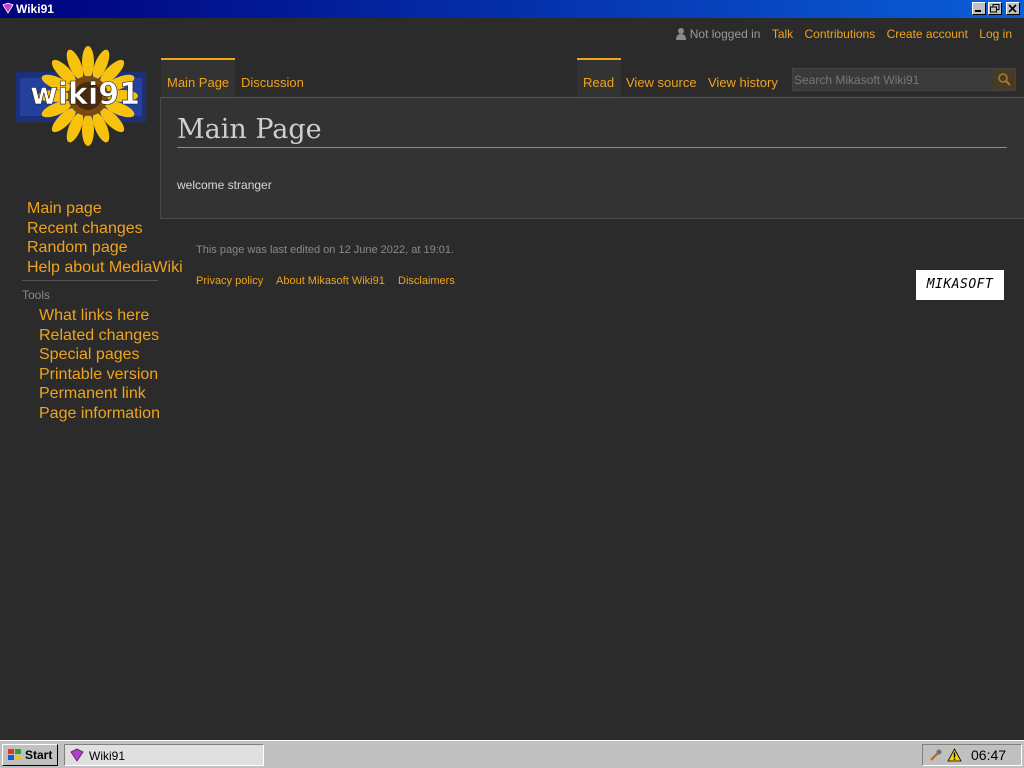 This screenshot has width=1024, height=768. Describe the element at coordinates (229, 281) in the screenshot. I see `privacy-policy-link: Privacy policy` at that location.